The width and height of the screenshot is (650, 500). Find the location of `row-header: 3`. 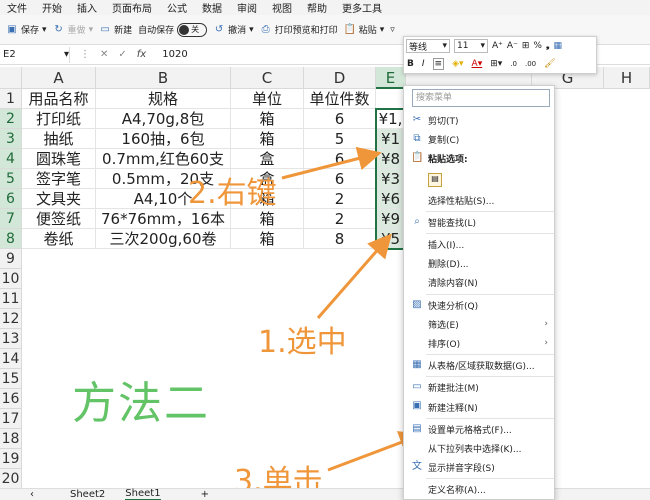

row-header: 3 is located at coordinates (11, 139).